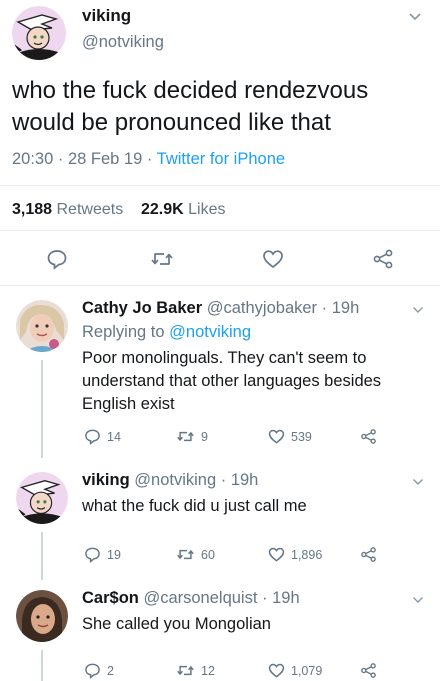  I want to click on tweet-stats: 3,188 Retweets 22.9K Likes, so click(119, 210).